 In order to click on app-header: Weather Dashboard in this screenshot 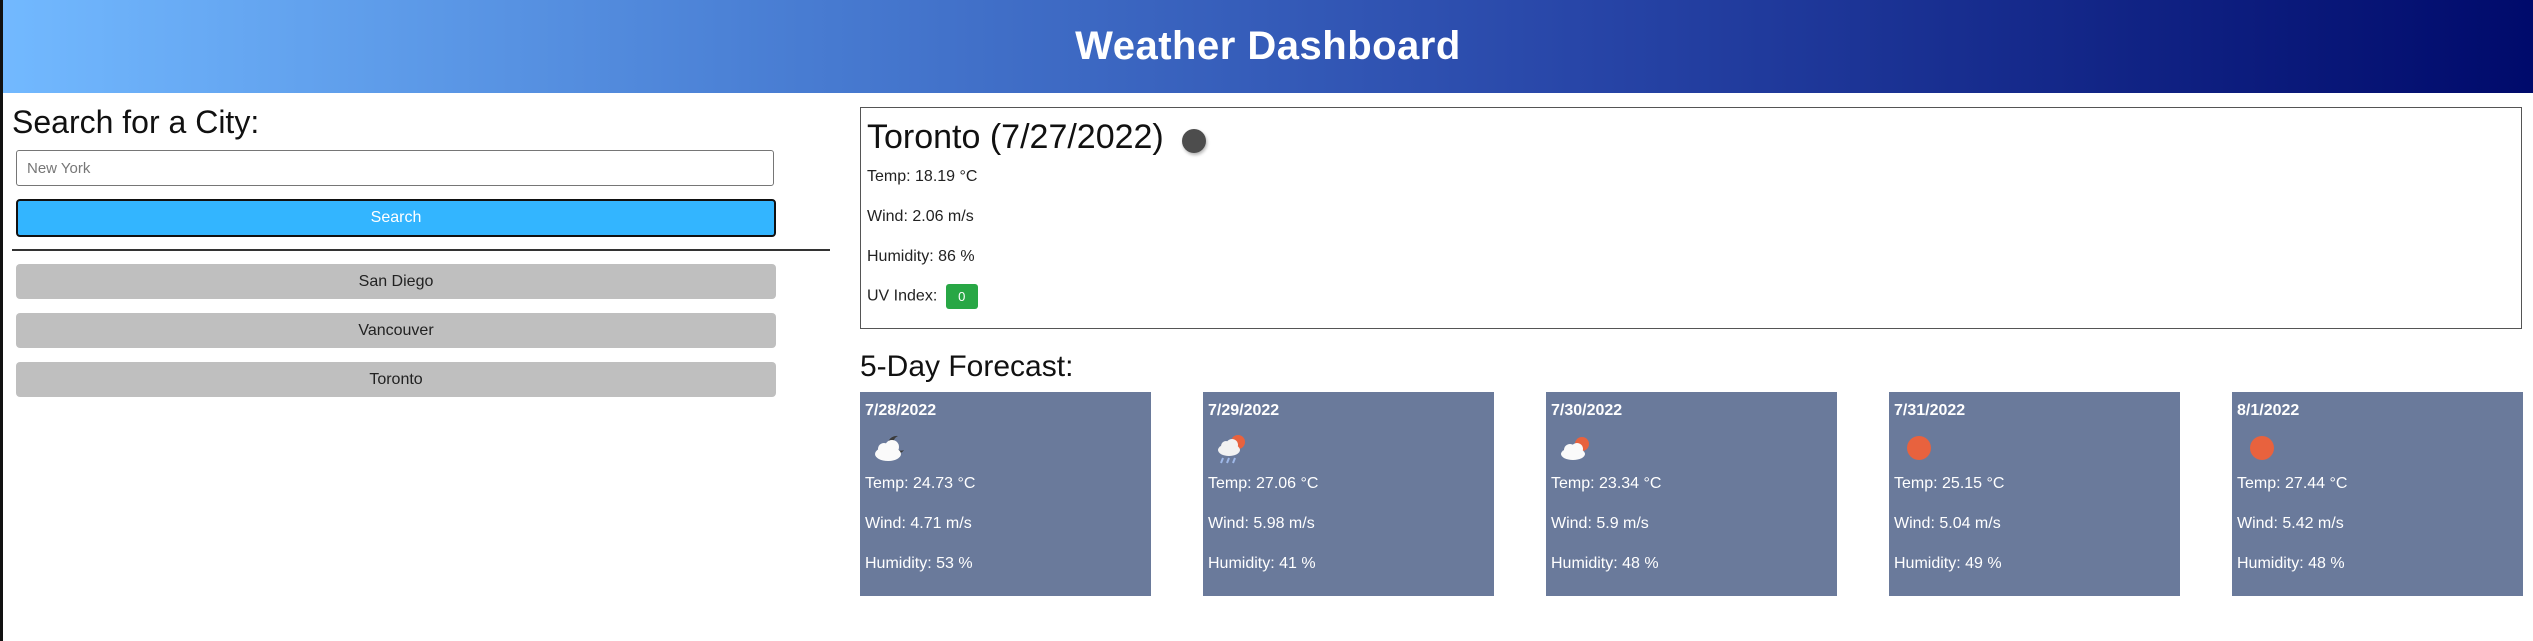, I will do `click(1268, 46)`.